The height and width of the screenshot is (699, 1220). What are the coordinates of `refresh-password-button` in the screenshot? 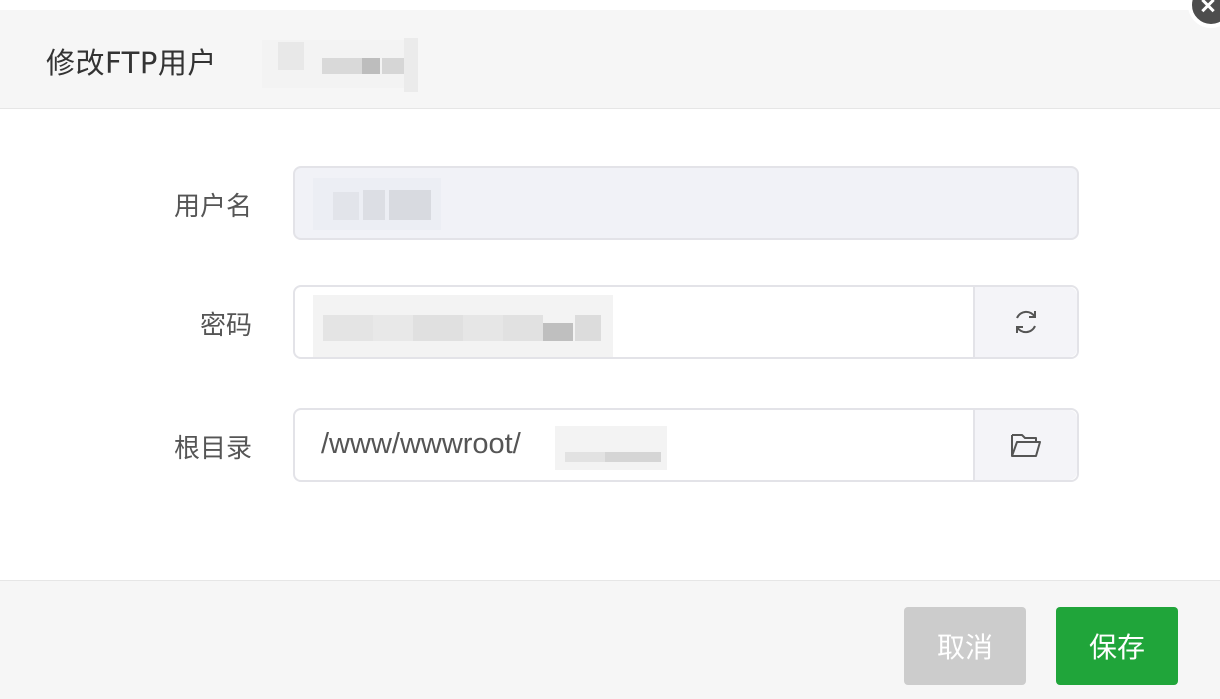 It's located at (1025, 322).